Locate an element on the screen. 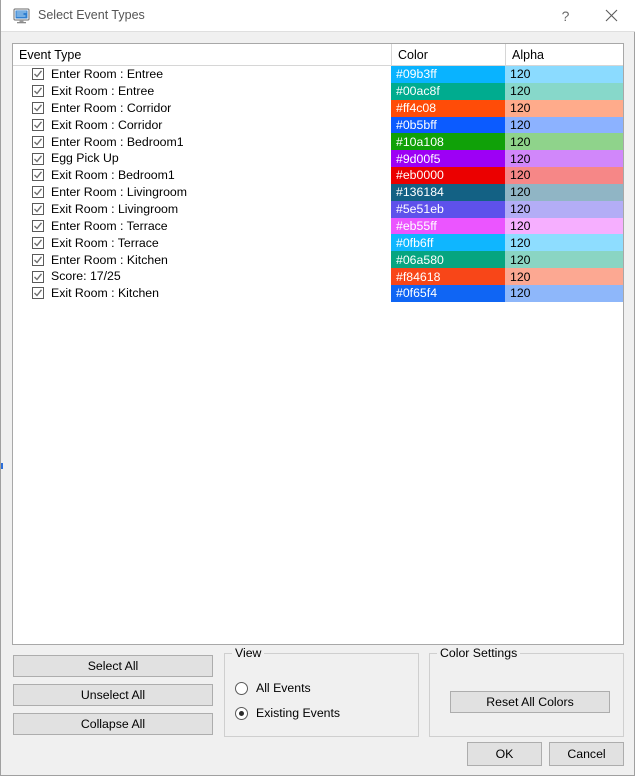  column-header-color: Color is located at coordinates (448, 55).